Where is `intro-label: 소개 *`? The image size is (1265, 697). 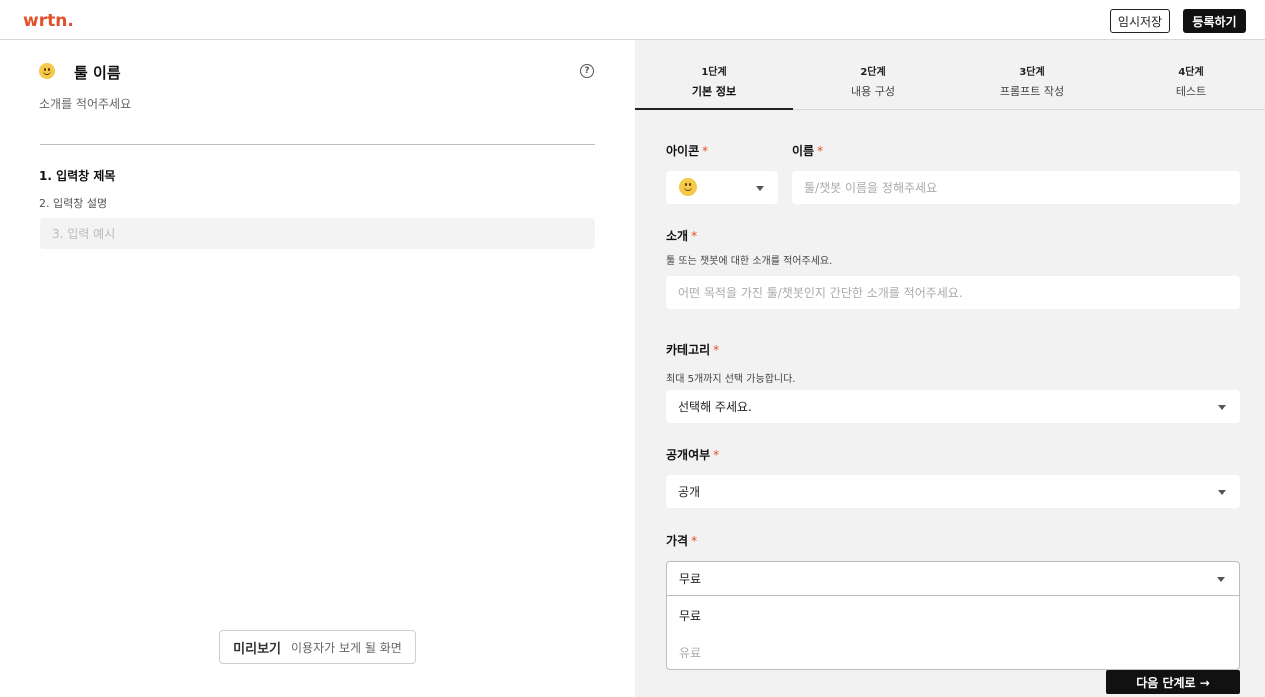 intro-label: 소개 * is located at coordinates (682, 236).